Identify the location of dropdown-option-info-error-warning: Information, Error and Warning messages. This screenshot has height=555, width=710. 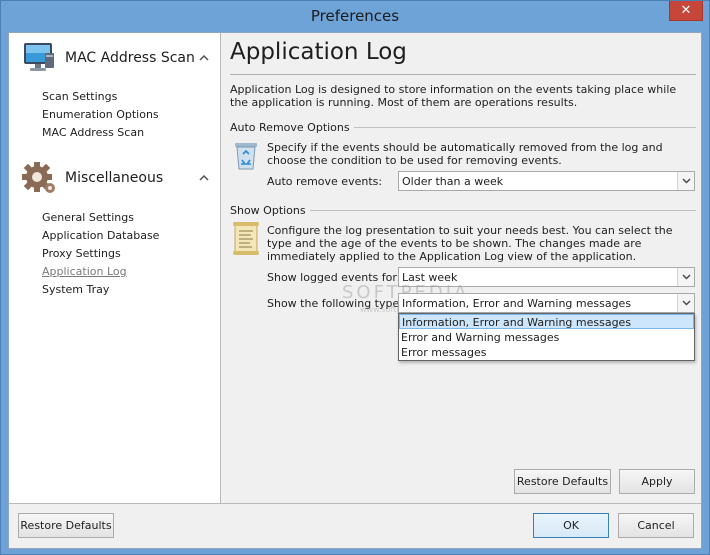
(546, 321).